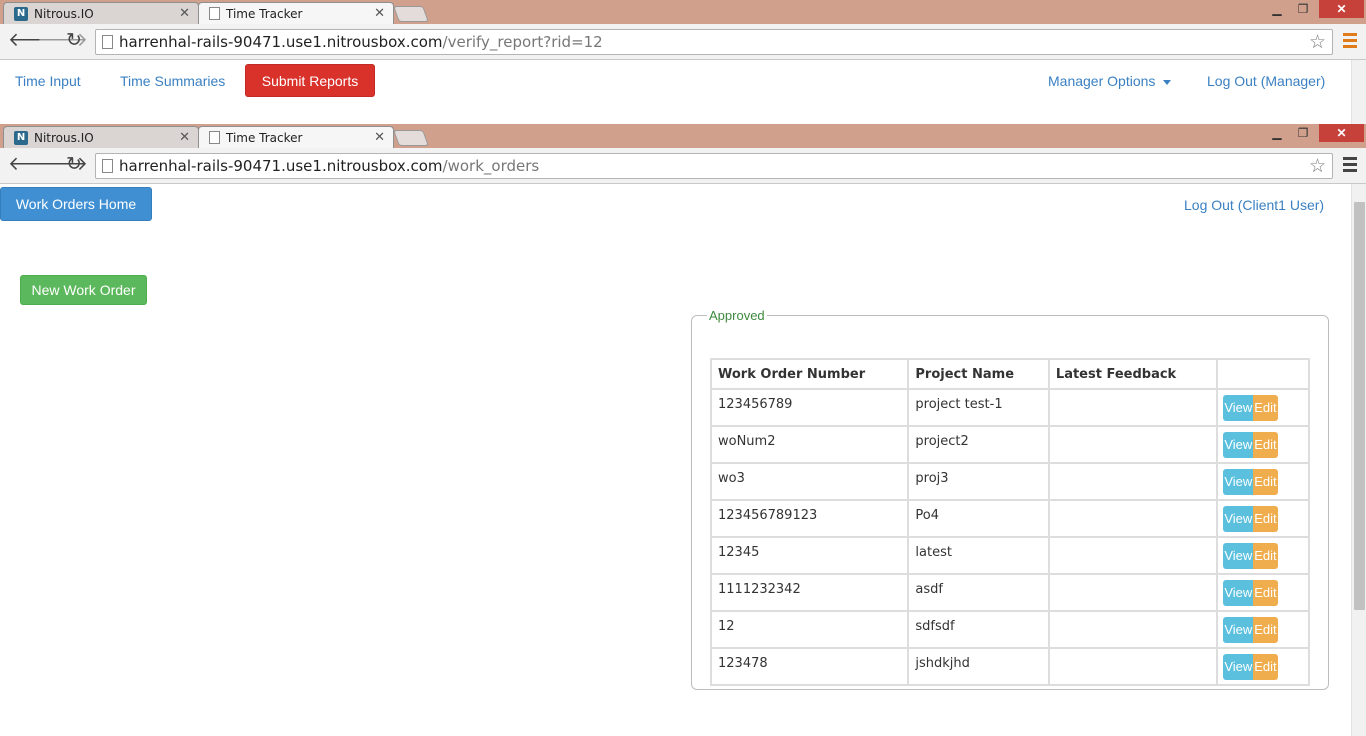 This screenshot has width=1366, height=736. Describe the element at coordinates (83, 290) in the screenshot. I see `new-work-order-button: New Work Order` at that location.